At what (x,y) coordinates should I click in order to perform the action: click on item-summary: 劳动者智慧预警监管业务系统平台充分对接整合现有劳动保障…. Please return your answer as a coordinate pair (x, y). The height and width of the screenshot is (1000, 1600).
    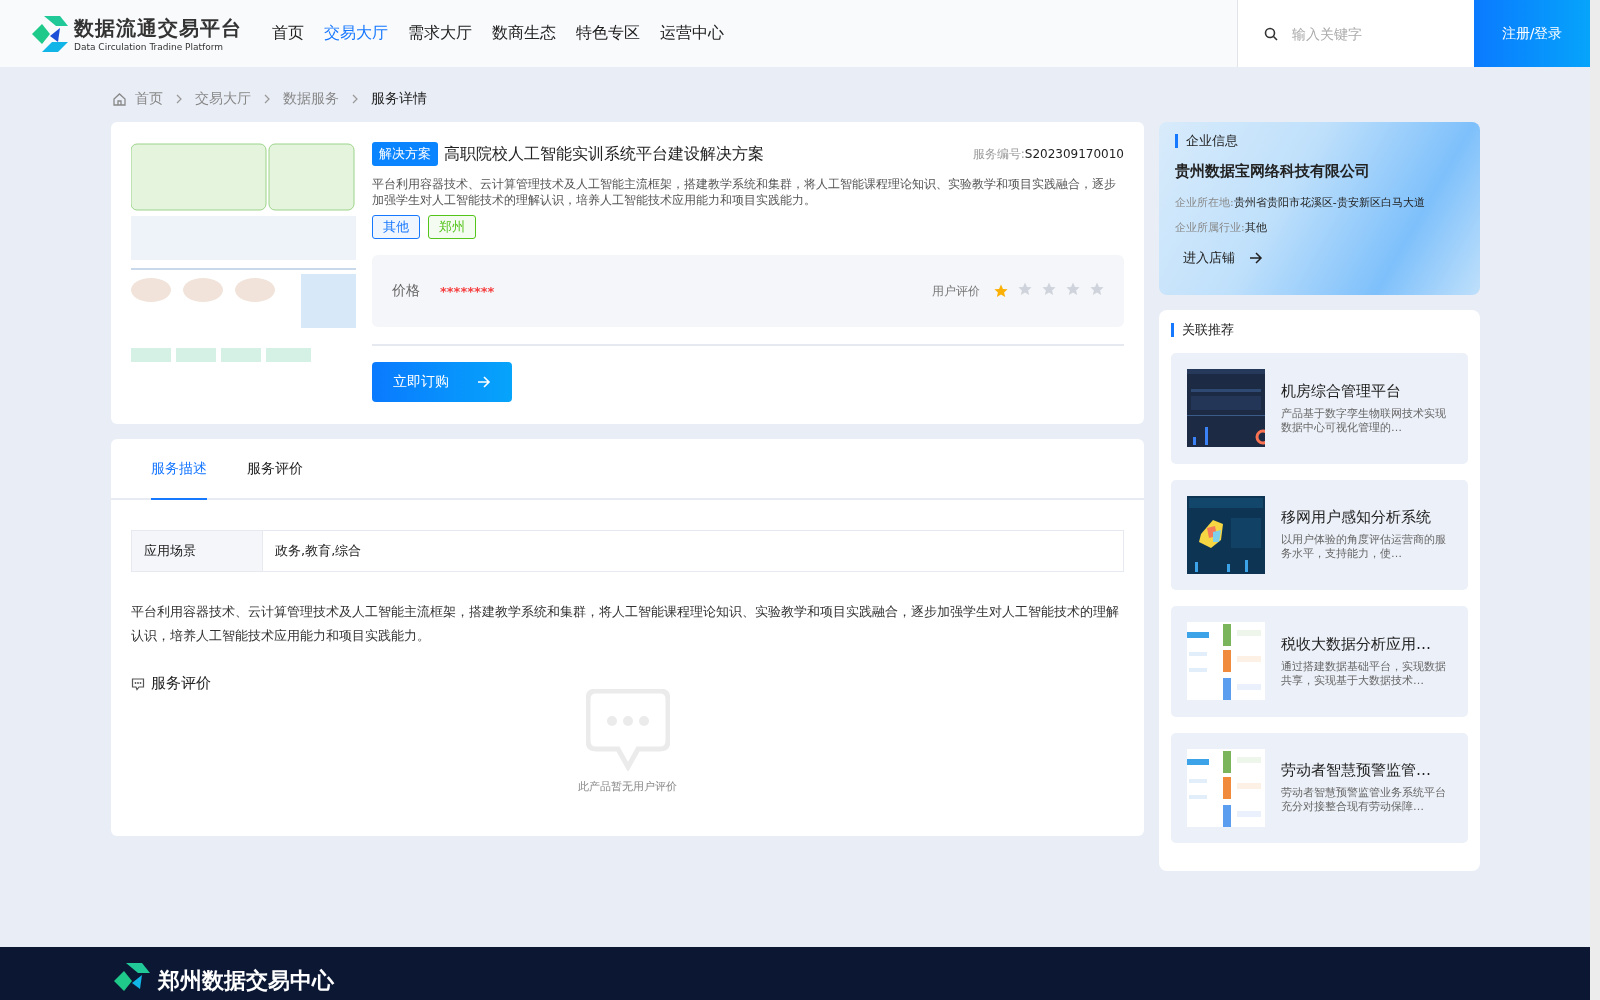
    Looking at the image, I should click on (1364, 800).